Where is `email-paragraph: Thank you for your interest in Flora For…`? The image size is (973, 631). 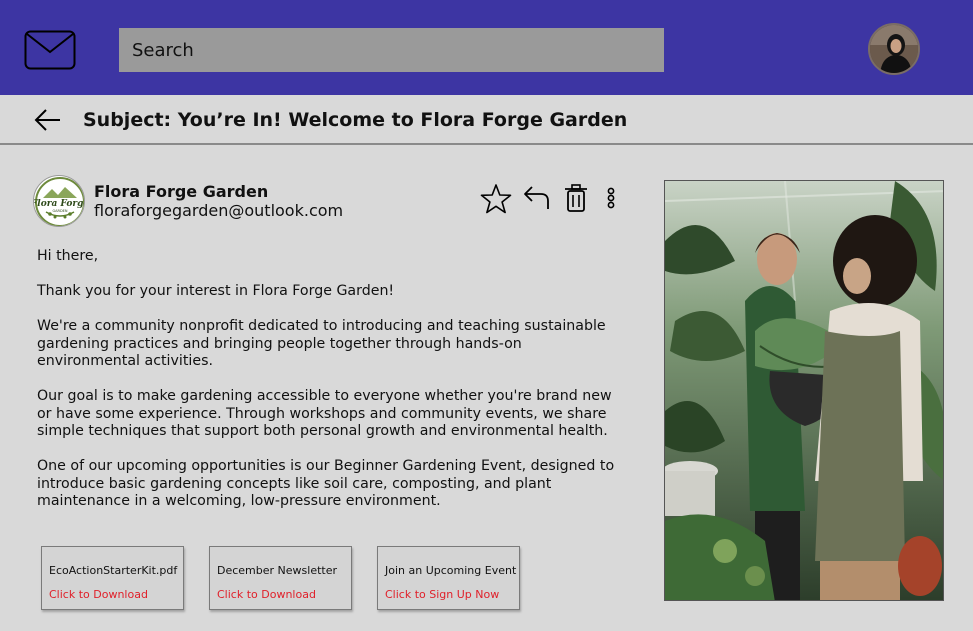 email-paragraph: Thank you for your interest in Flora For… is located at coordinates (216, 291).